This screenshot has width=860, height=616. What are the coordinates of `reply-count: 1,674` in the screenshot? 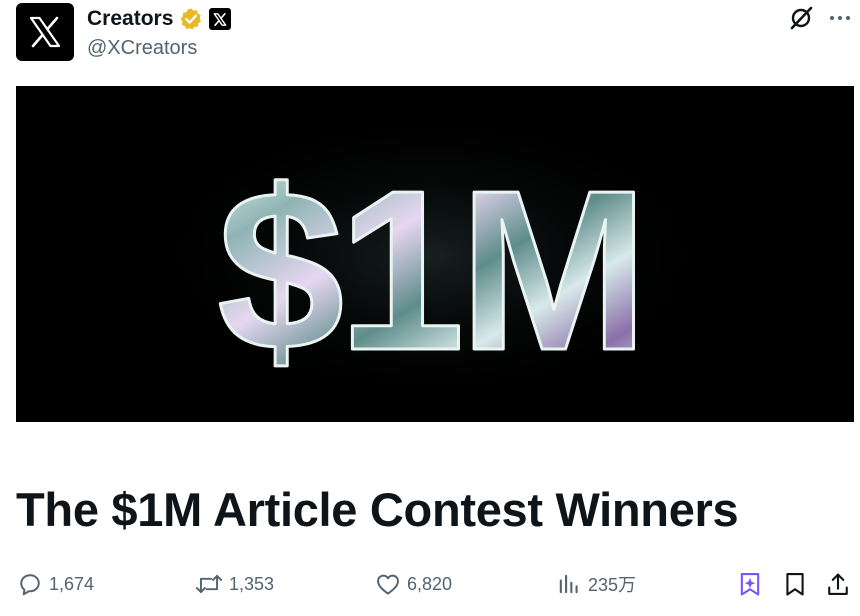 It's located at (72, 583).